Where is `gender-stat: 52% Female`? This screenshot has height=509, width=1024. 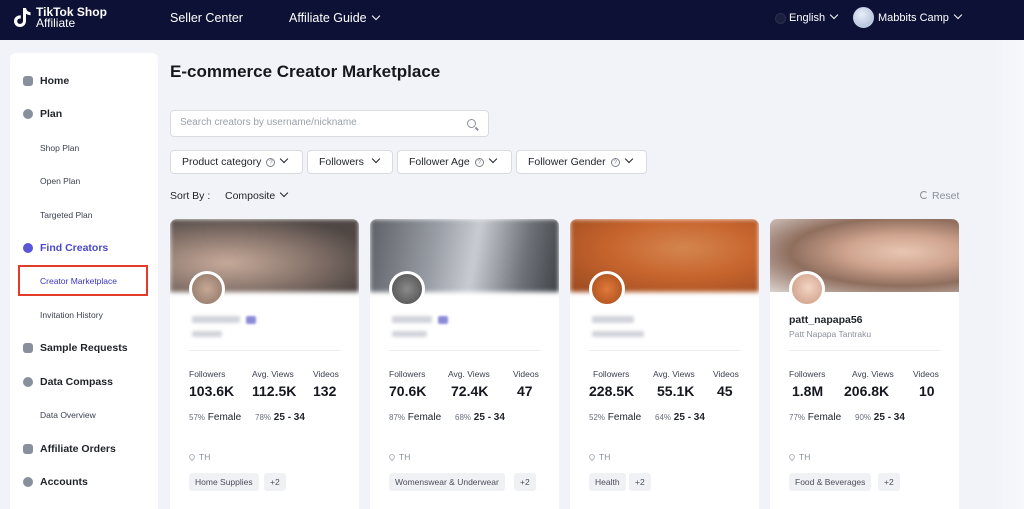 gender-stat: 52% Female is located at coordinates (615, 417).